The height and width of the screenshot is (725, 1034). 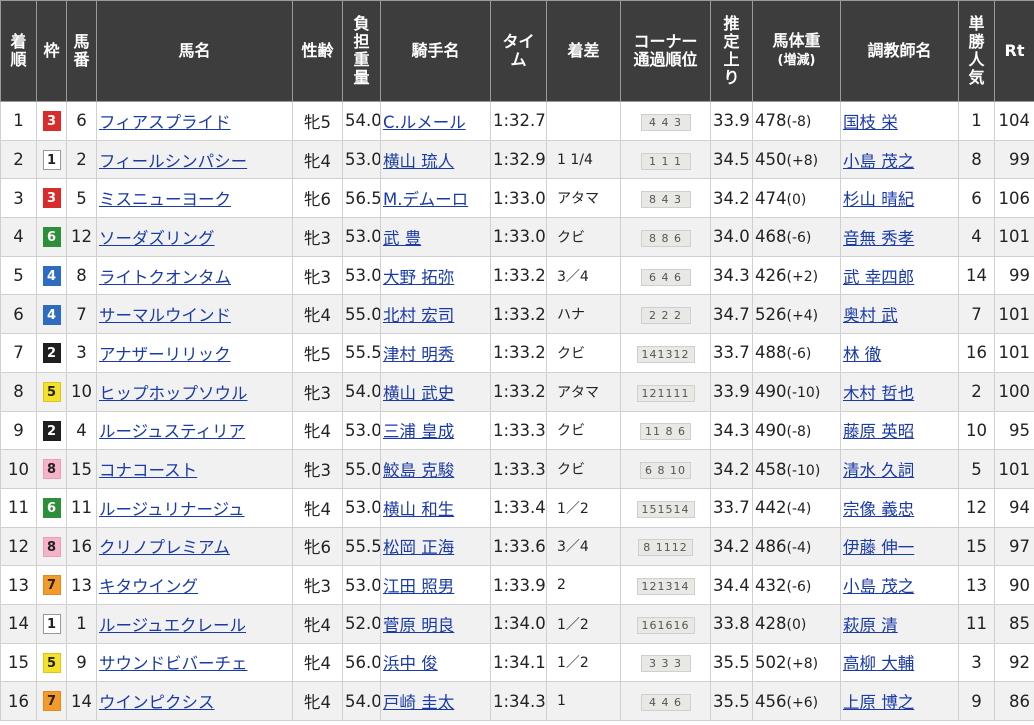 I want to click on trainer-link: 奥村 武, so click(x=870, y=315).